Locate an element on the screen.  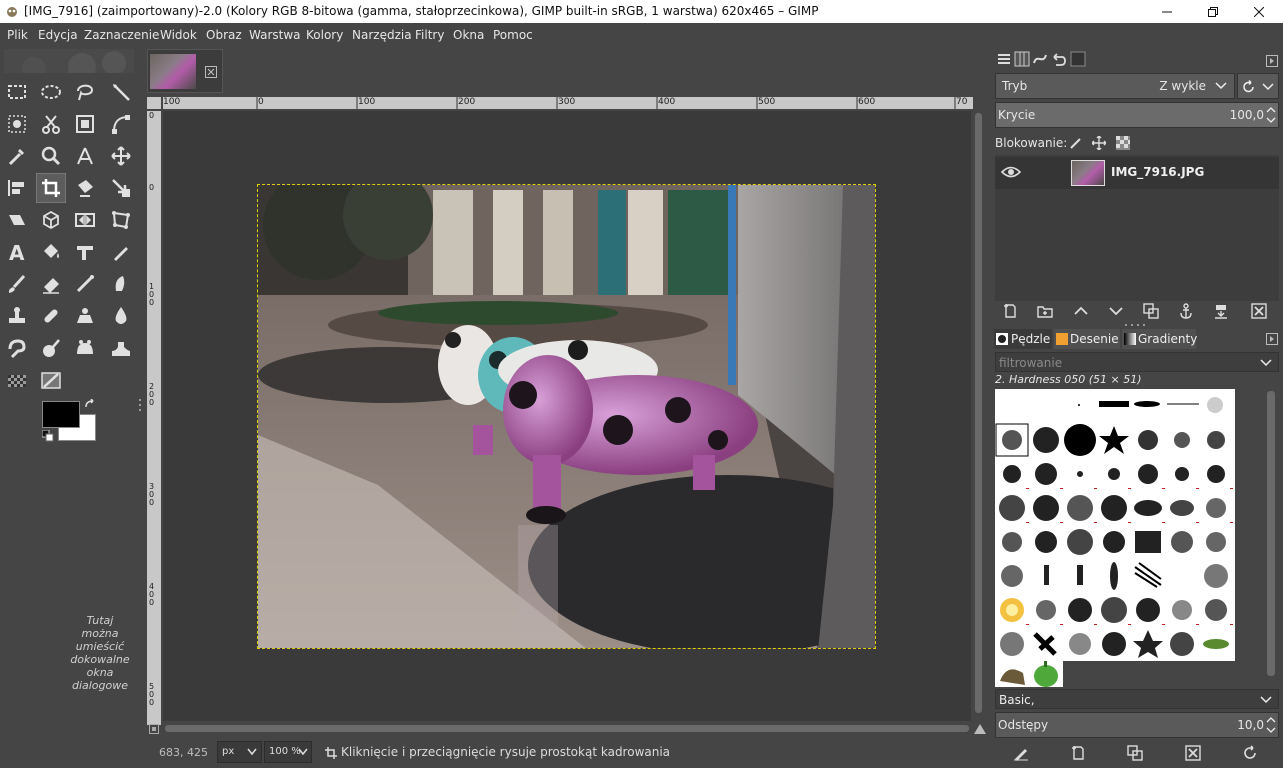
close-button is located at coordinates (1259, 11).